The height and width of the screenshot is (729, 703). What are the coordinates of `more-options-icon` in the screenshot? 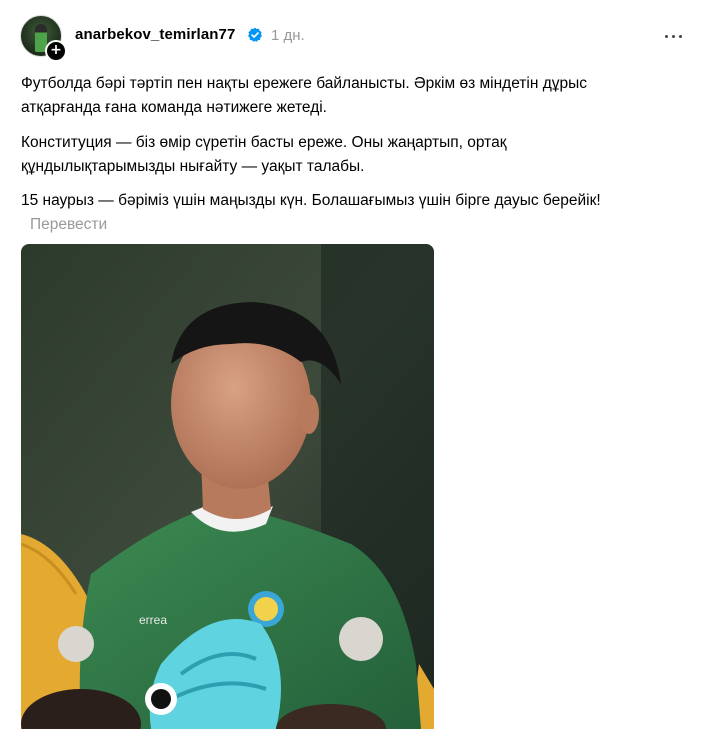 It's located at (674, 36).